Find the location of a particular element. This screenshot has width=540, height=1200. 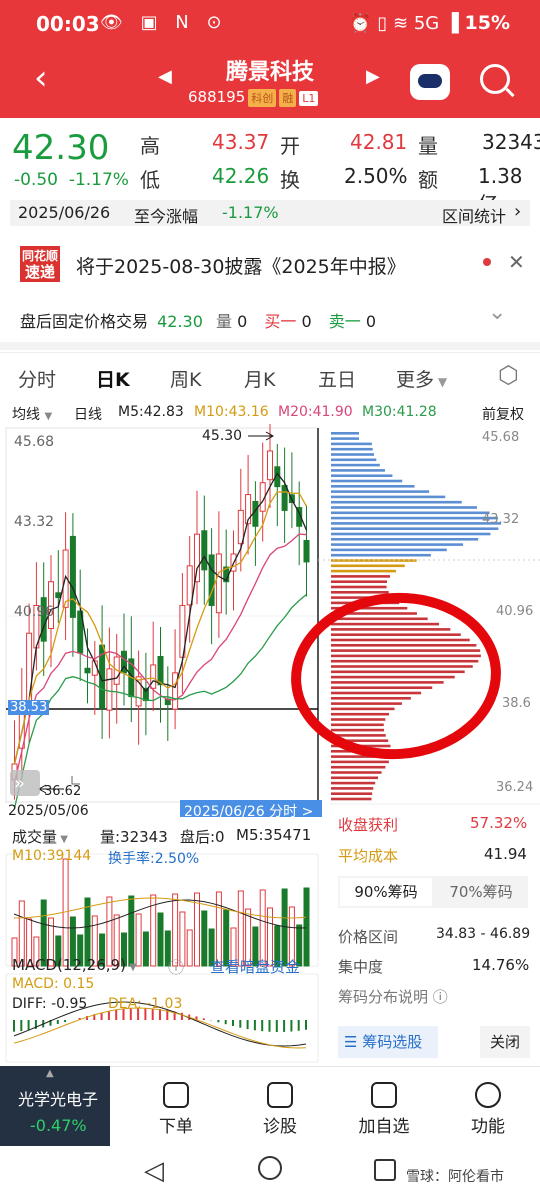

tab-daily-k: 日K is located at coordinates (113, 378).